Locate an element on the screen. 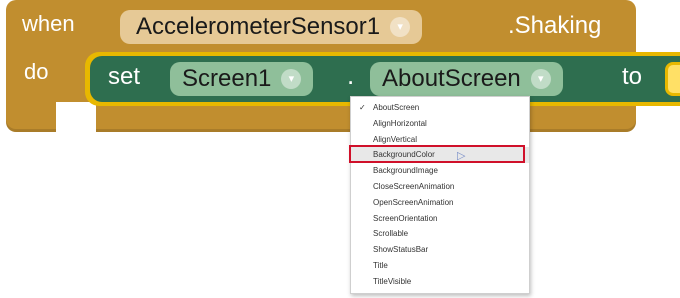 Image resolution: width=680 pixels, height=298 pixels. menu-item-openscreenanimation: OpenScreenAnimation is located at coordinates (440, 203).